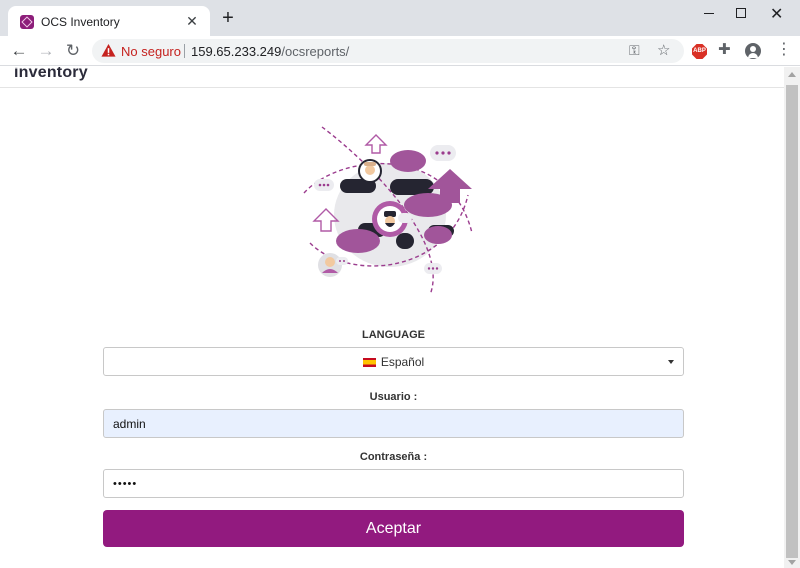  Describe the element at coordinates (184, 51) in the screenshot. I see `address-separator` at that location.